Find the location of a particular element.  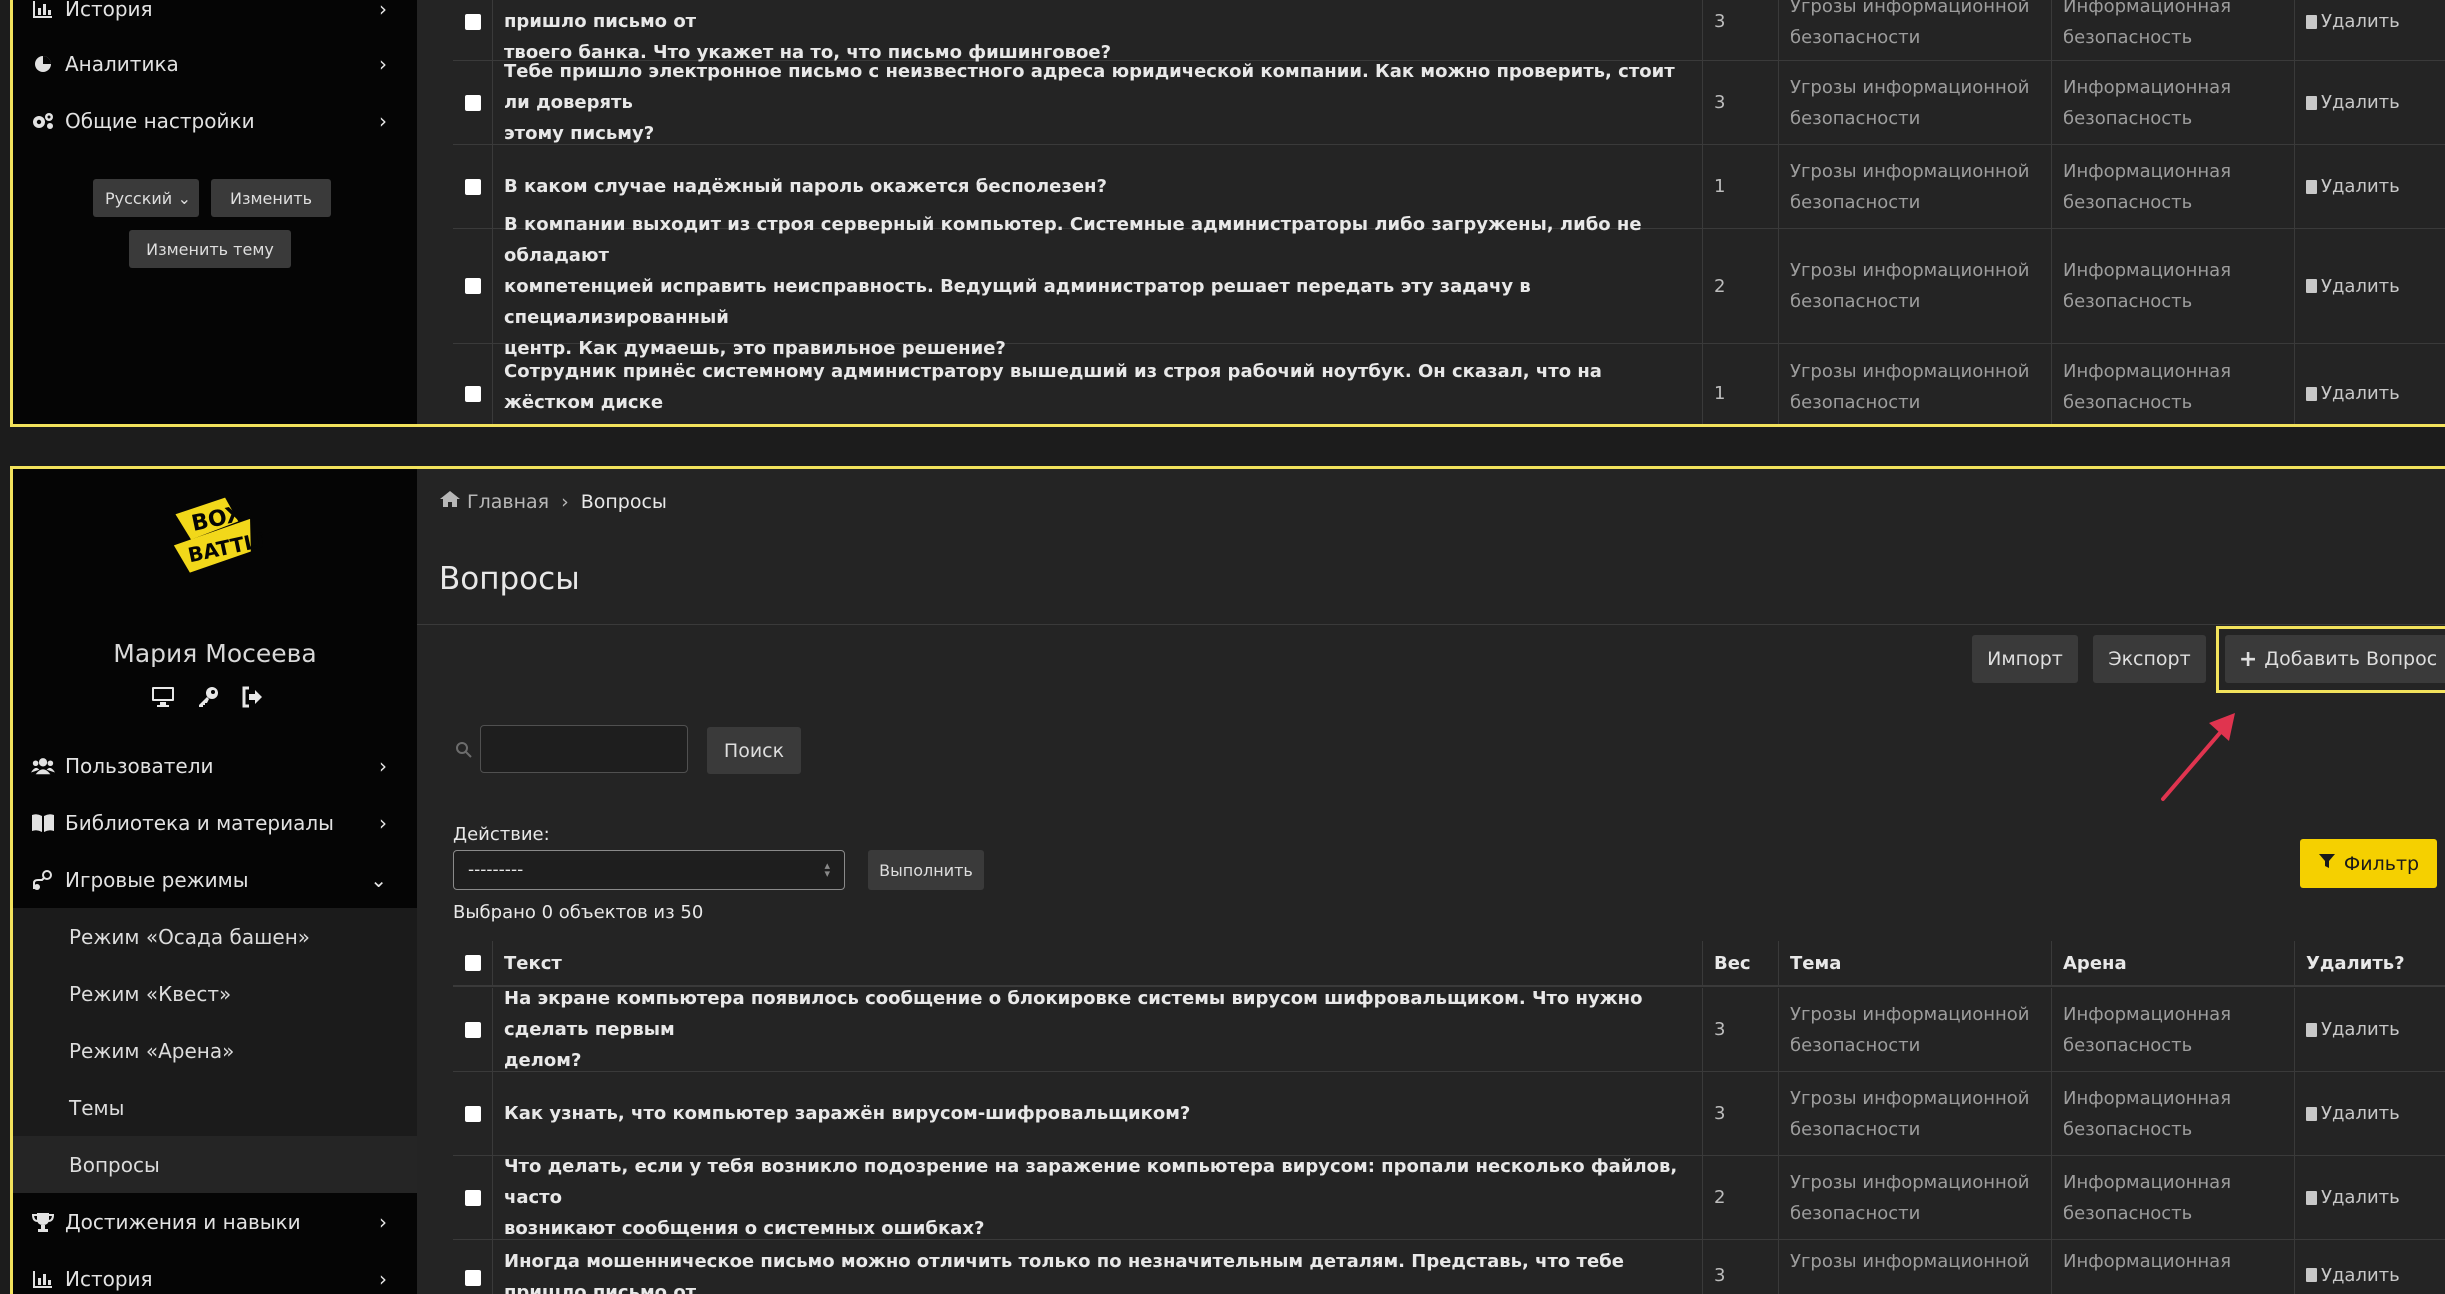

chevron-down-icon: ⌄ is located at coordinates (184, 198).